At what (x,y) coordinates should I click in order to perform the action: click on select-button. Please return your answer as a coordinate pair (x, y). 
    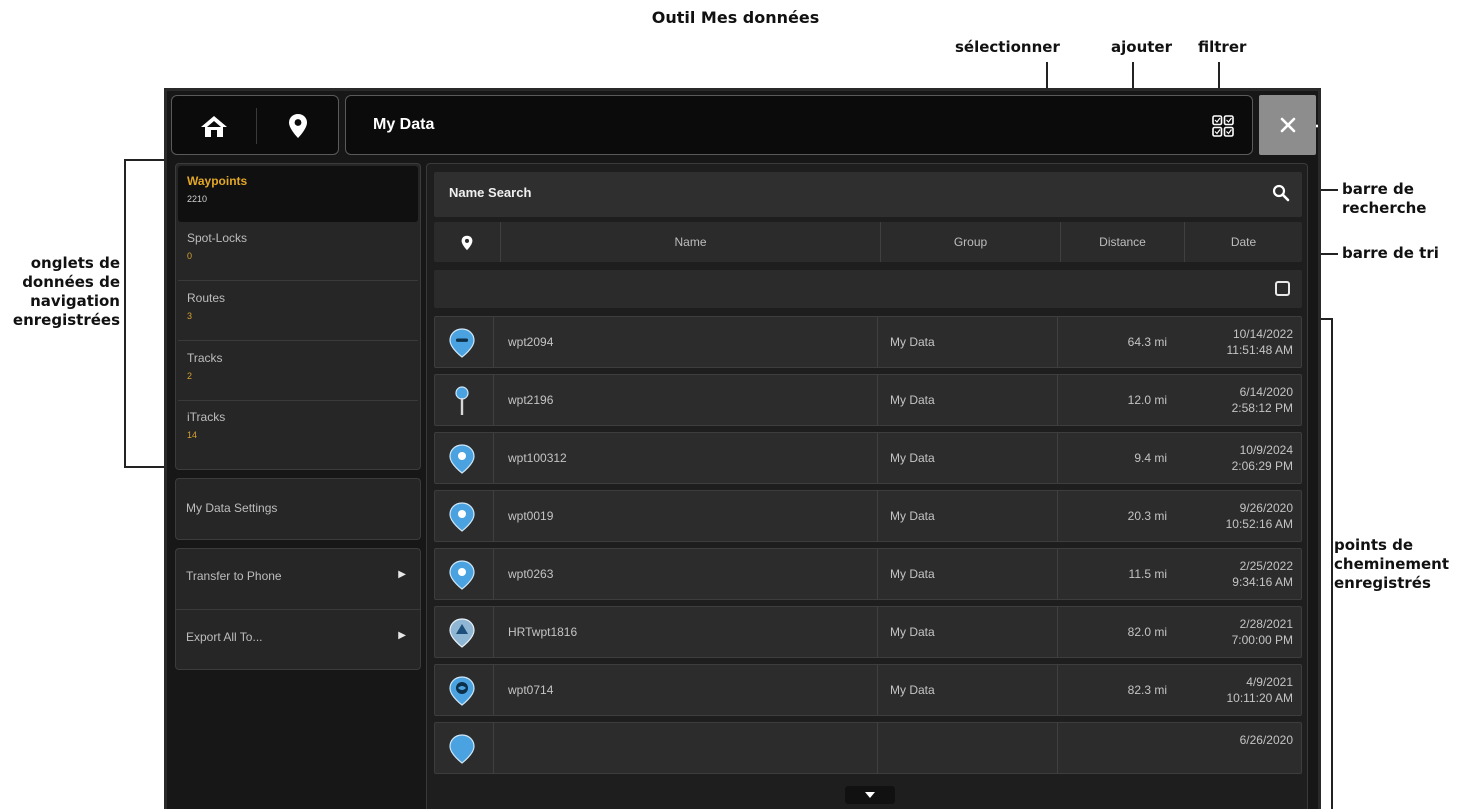
    Looking at the image, I should click on (1223, 126).